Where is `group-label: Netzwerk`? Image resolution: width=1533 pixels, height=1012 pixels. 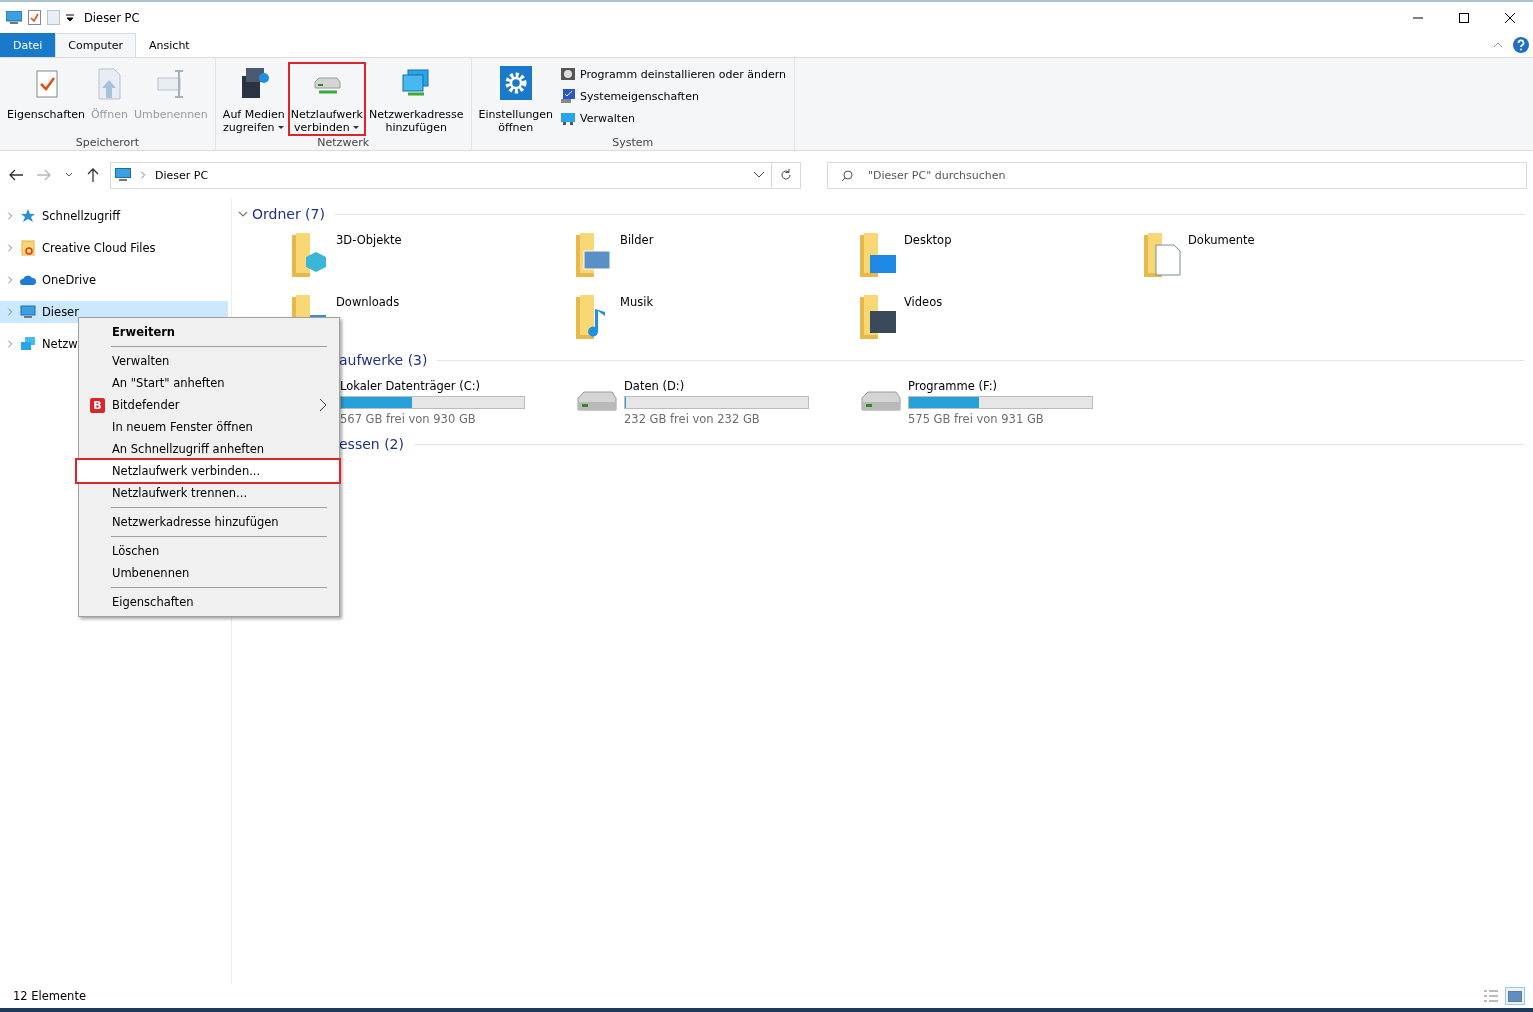
group-label: Netzwerk is located at coordinates (343, 143).